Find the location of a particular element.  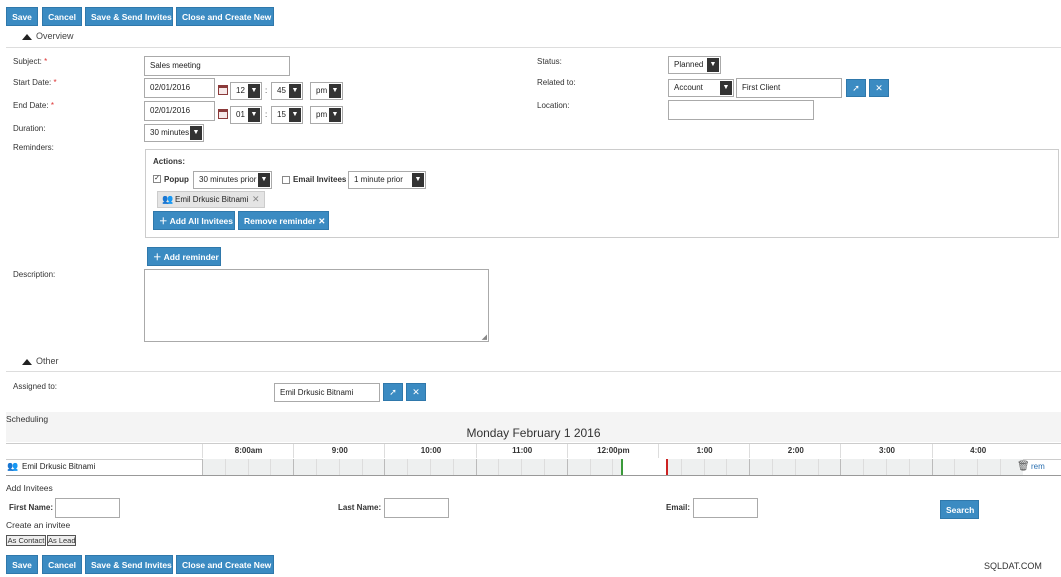

location-input is located at coordinates (741, 110).